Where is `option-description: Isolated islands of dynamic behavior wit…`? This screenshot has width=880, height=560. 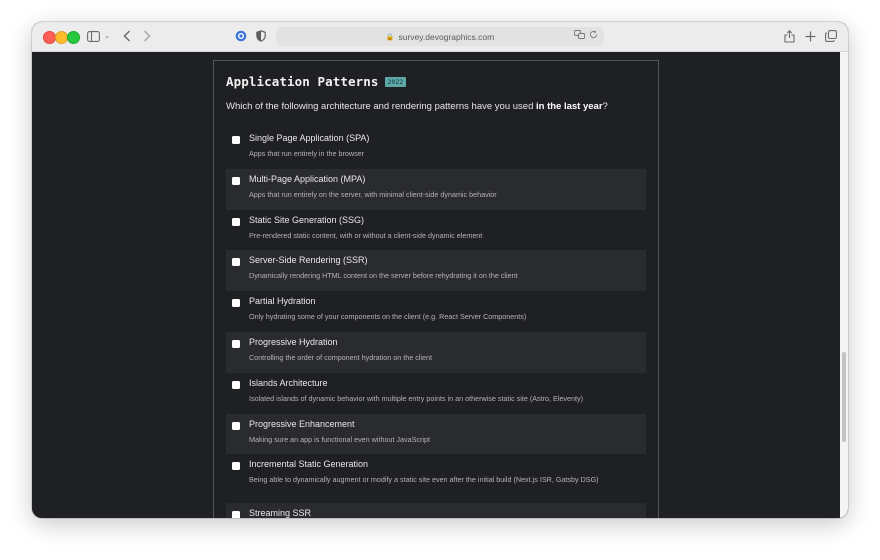
option-description: Isolated islands of dynamic behavior wit… is located at coordinates (416, 398).